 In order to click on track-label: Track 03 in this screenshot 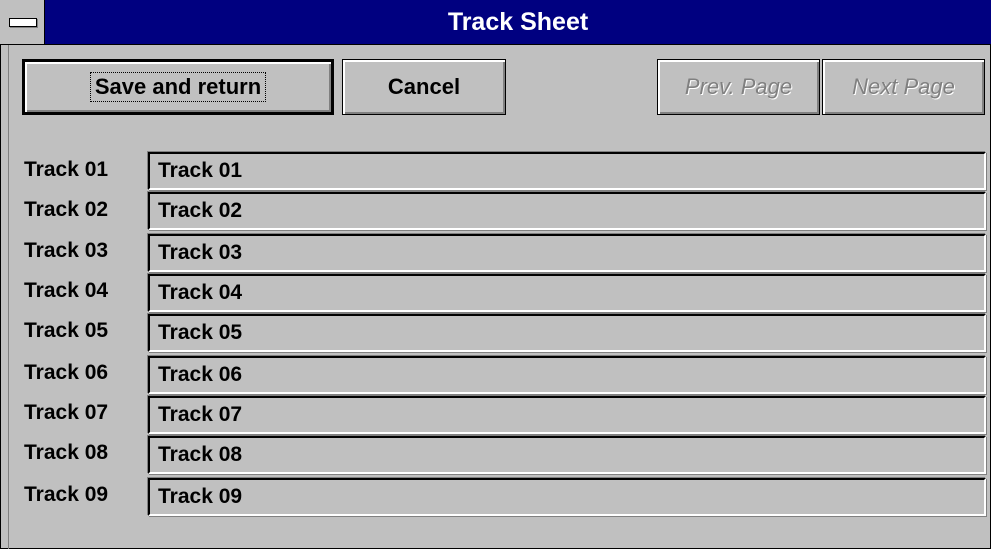, I will do `click(66, 250)`.